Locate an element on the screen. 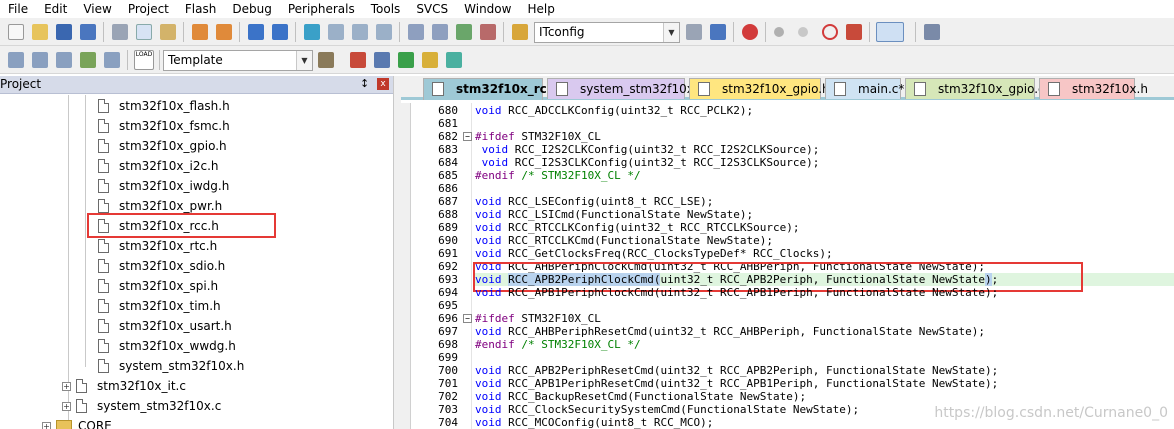 The width and height of the screenshot is (1174, 429). menu-peripherals: Peripherals is located at coordinates (321, 9).